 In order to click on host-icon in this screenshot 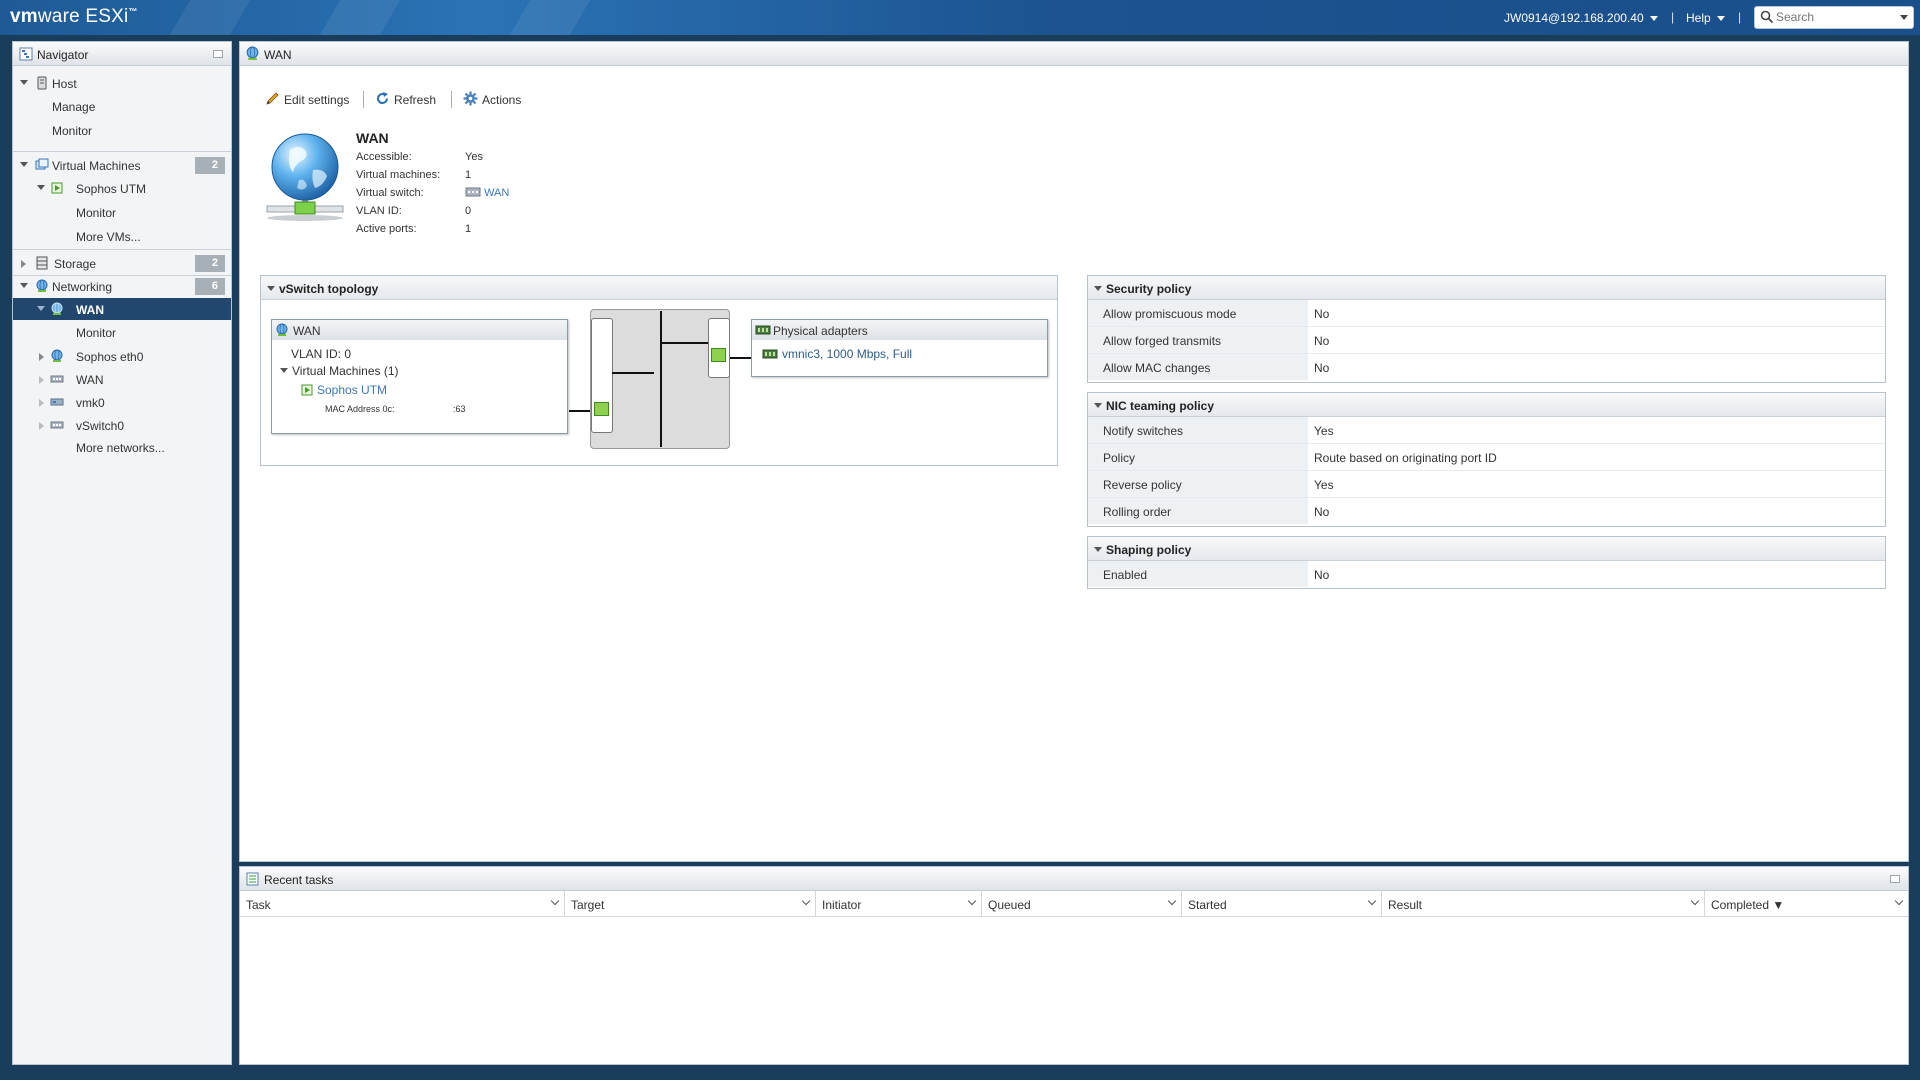, I will do `click(42, 83)`.